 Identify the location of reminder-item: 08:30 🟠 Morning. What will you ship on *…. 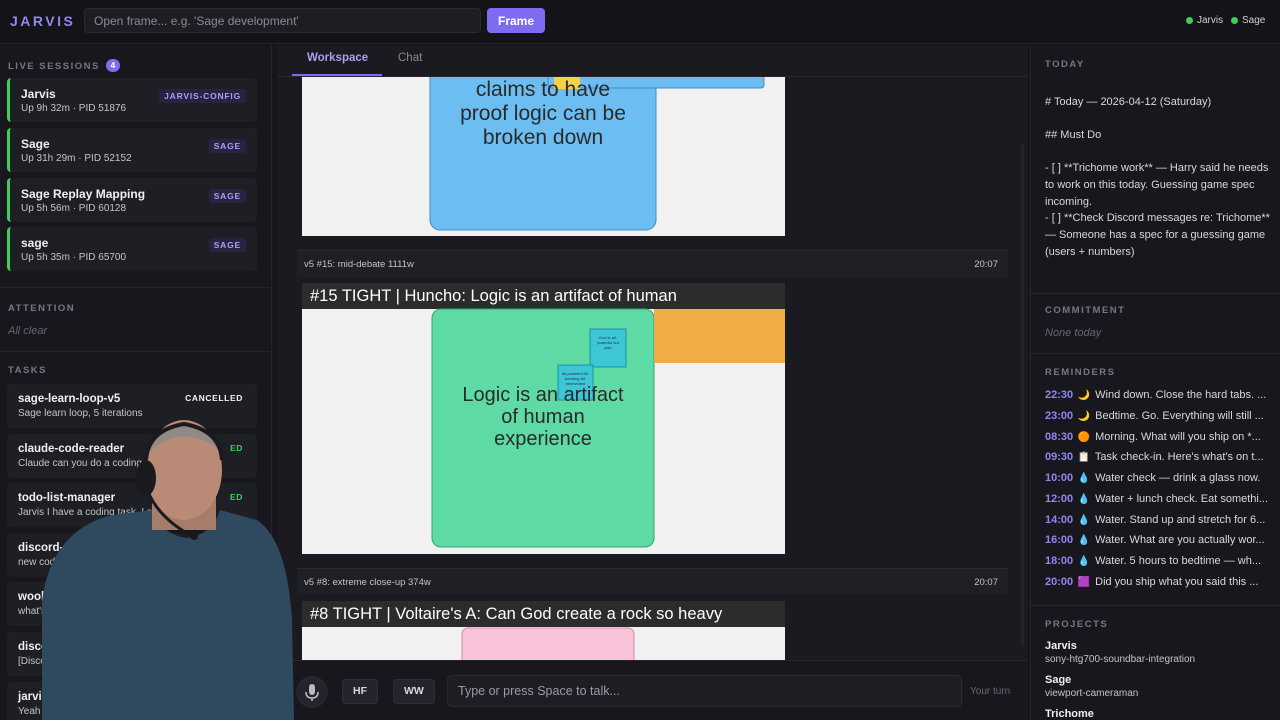
(1156, 441).